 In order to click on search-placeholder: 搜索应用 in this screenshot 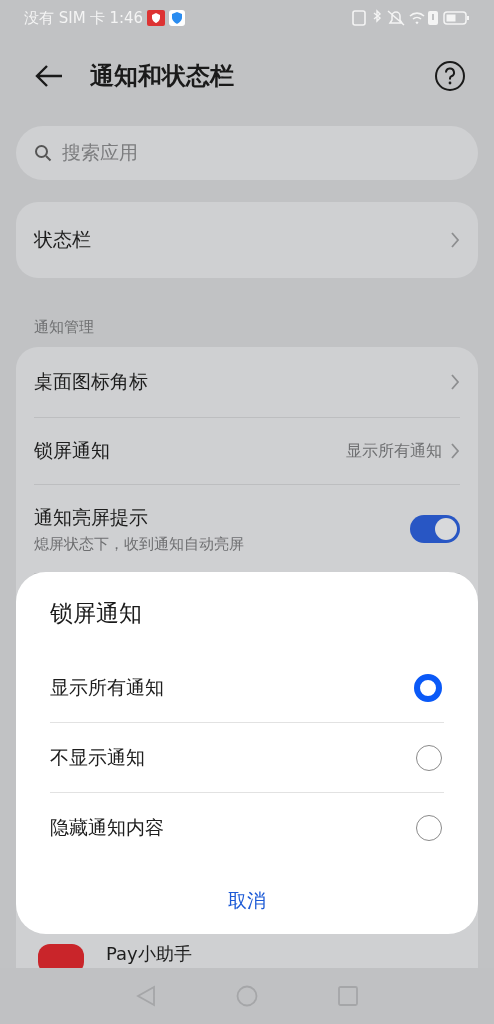, I will do `click(100, 152)`.